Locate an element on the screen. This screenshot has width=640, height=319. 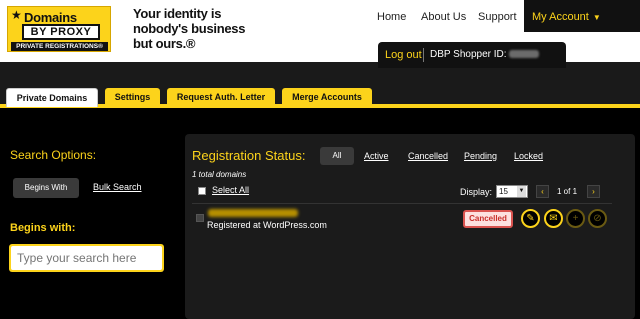
star-icon: ★ is located at coordinates (16, 15).